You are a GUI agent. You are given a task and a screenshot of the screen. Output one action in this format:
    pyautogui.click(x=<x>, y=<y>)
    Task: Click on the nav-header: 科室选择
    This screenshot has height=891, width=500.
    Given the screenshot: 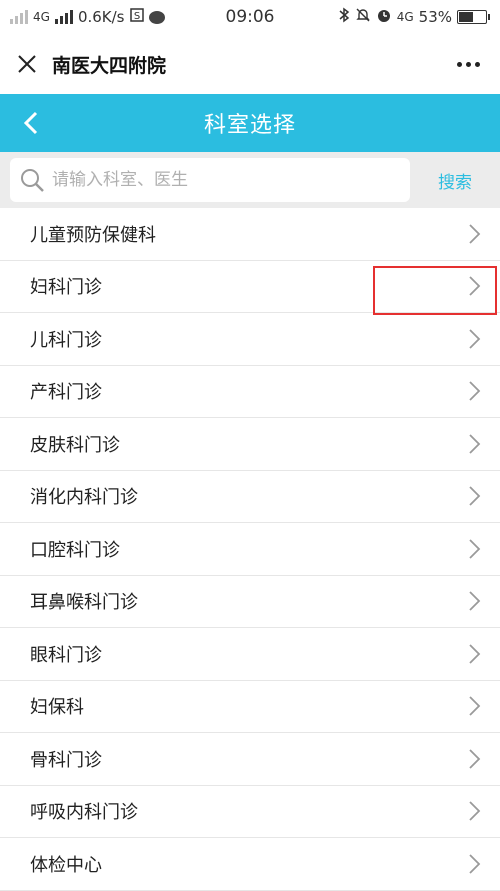 What is the action you would take?
    pyautogui.click(x=250, y=123)
    